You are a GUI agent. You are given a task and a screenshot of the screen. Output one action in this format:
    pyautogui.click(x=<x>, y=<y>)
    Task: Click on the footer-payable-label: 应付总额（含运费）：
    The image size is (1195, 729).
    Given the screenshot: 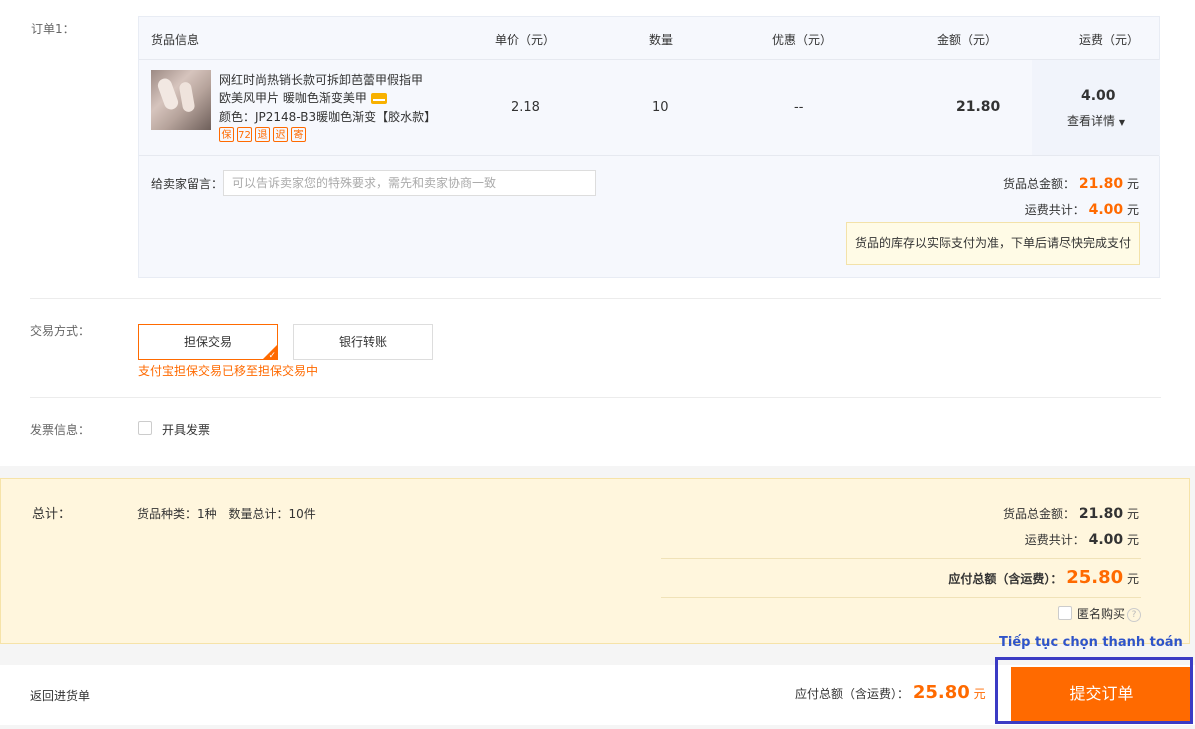 What is the action you would take?
    pyautogui.click(x=852, y=694)
    